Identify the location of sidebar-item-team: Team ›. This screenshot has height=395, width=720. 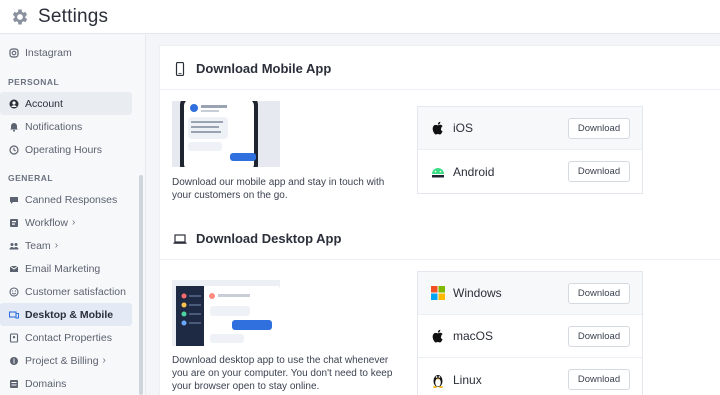
(66, 245).